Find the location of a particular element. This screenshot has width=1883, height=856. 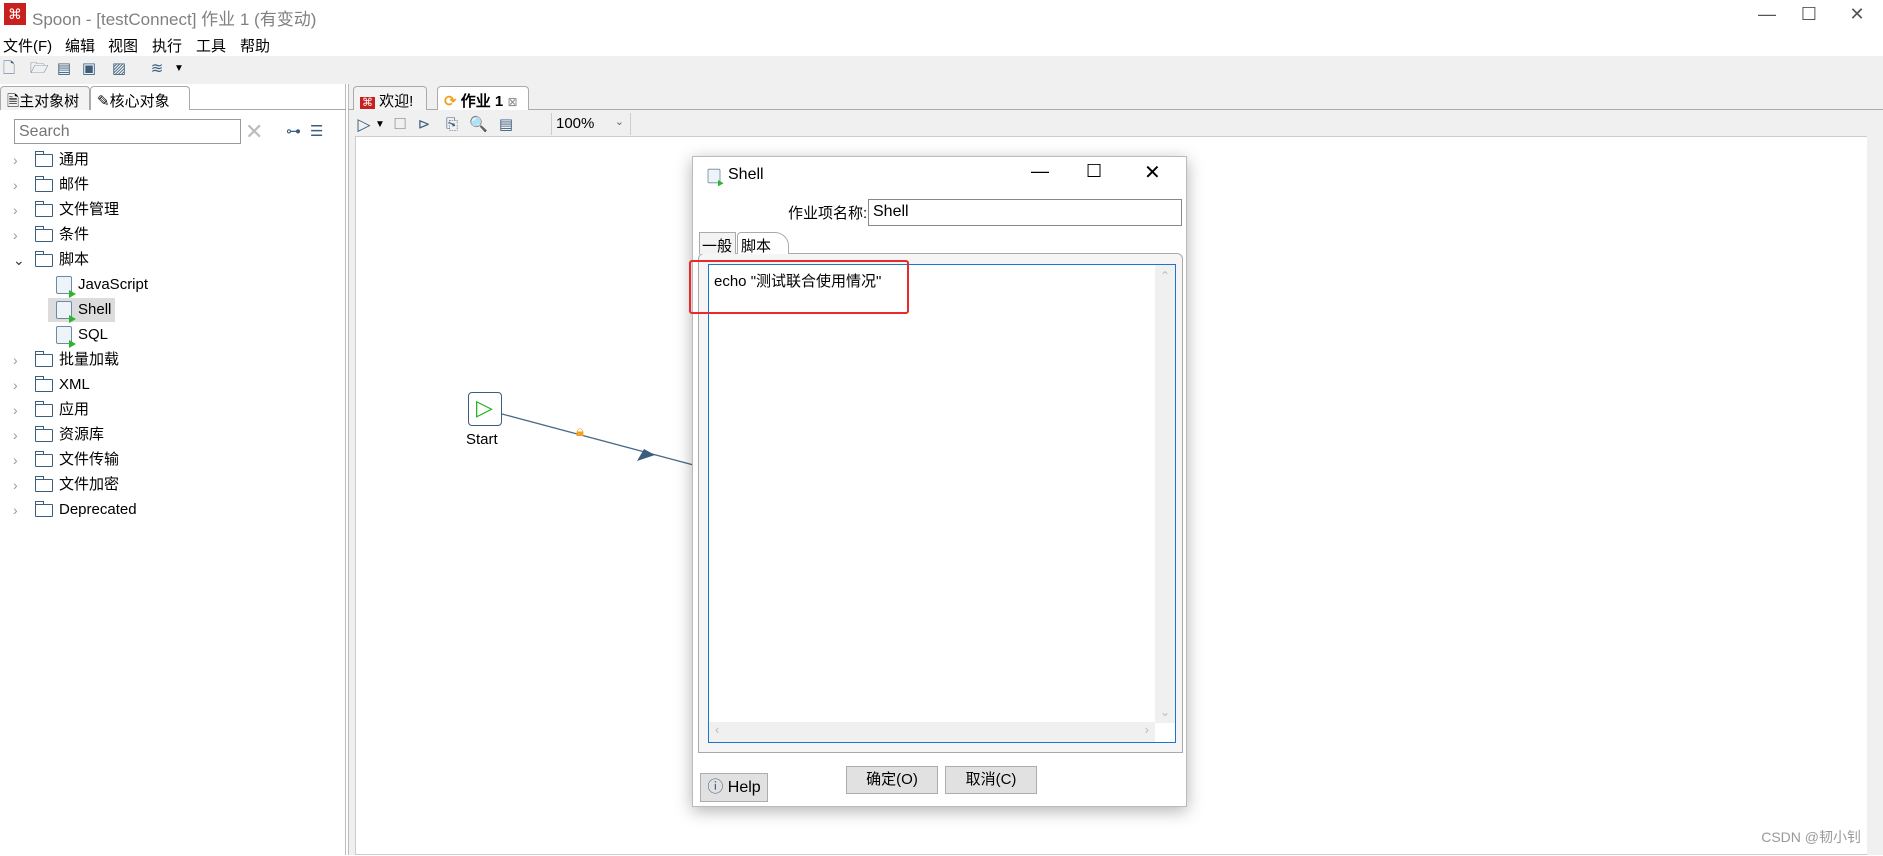

tree-entry-item: JavaScript is located at coordinates (100, 285).